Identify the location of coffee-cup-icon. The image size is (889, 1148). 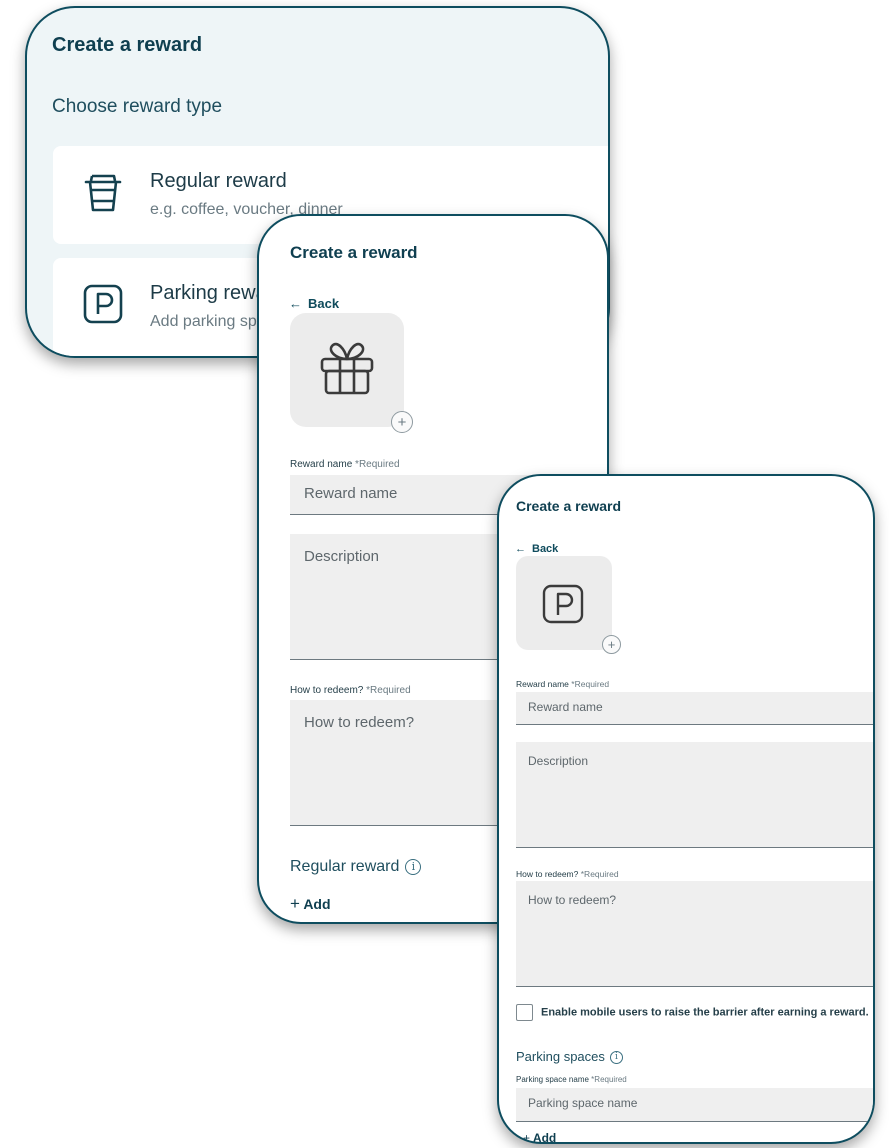
(103, 193).